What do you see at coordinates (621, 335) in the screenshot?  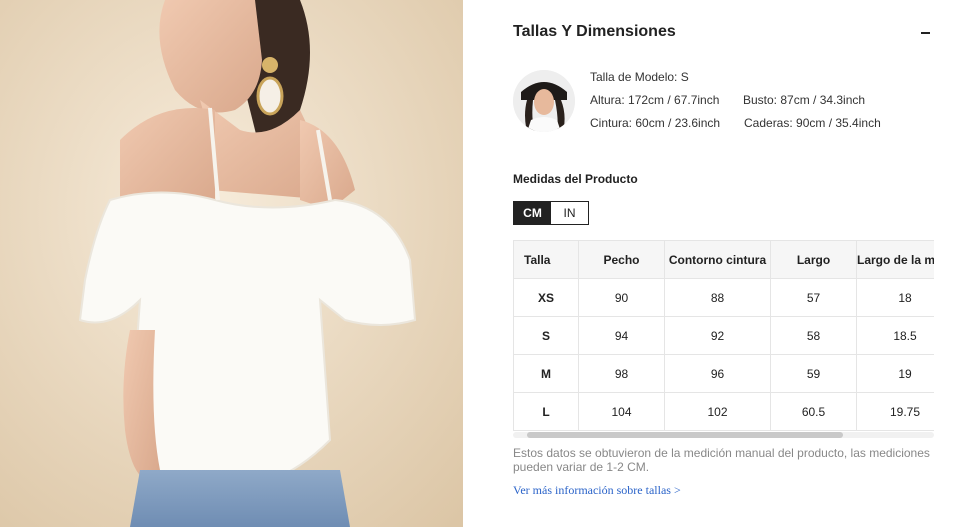 I see `cell-pecho: 94` at bounding box center [621, 335].